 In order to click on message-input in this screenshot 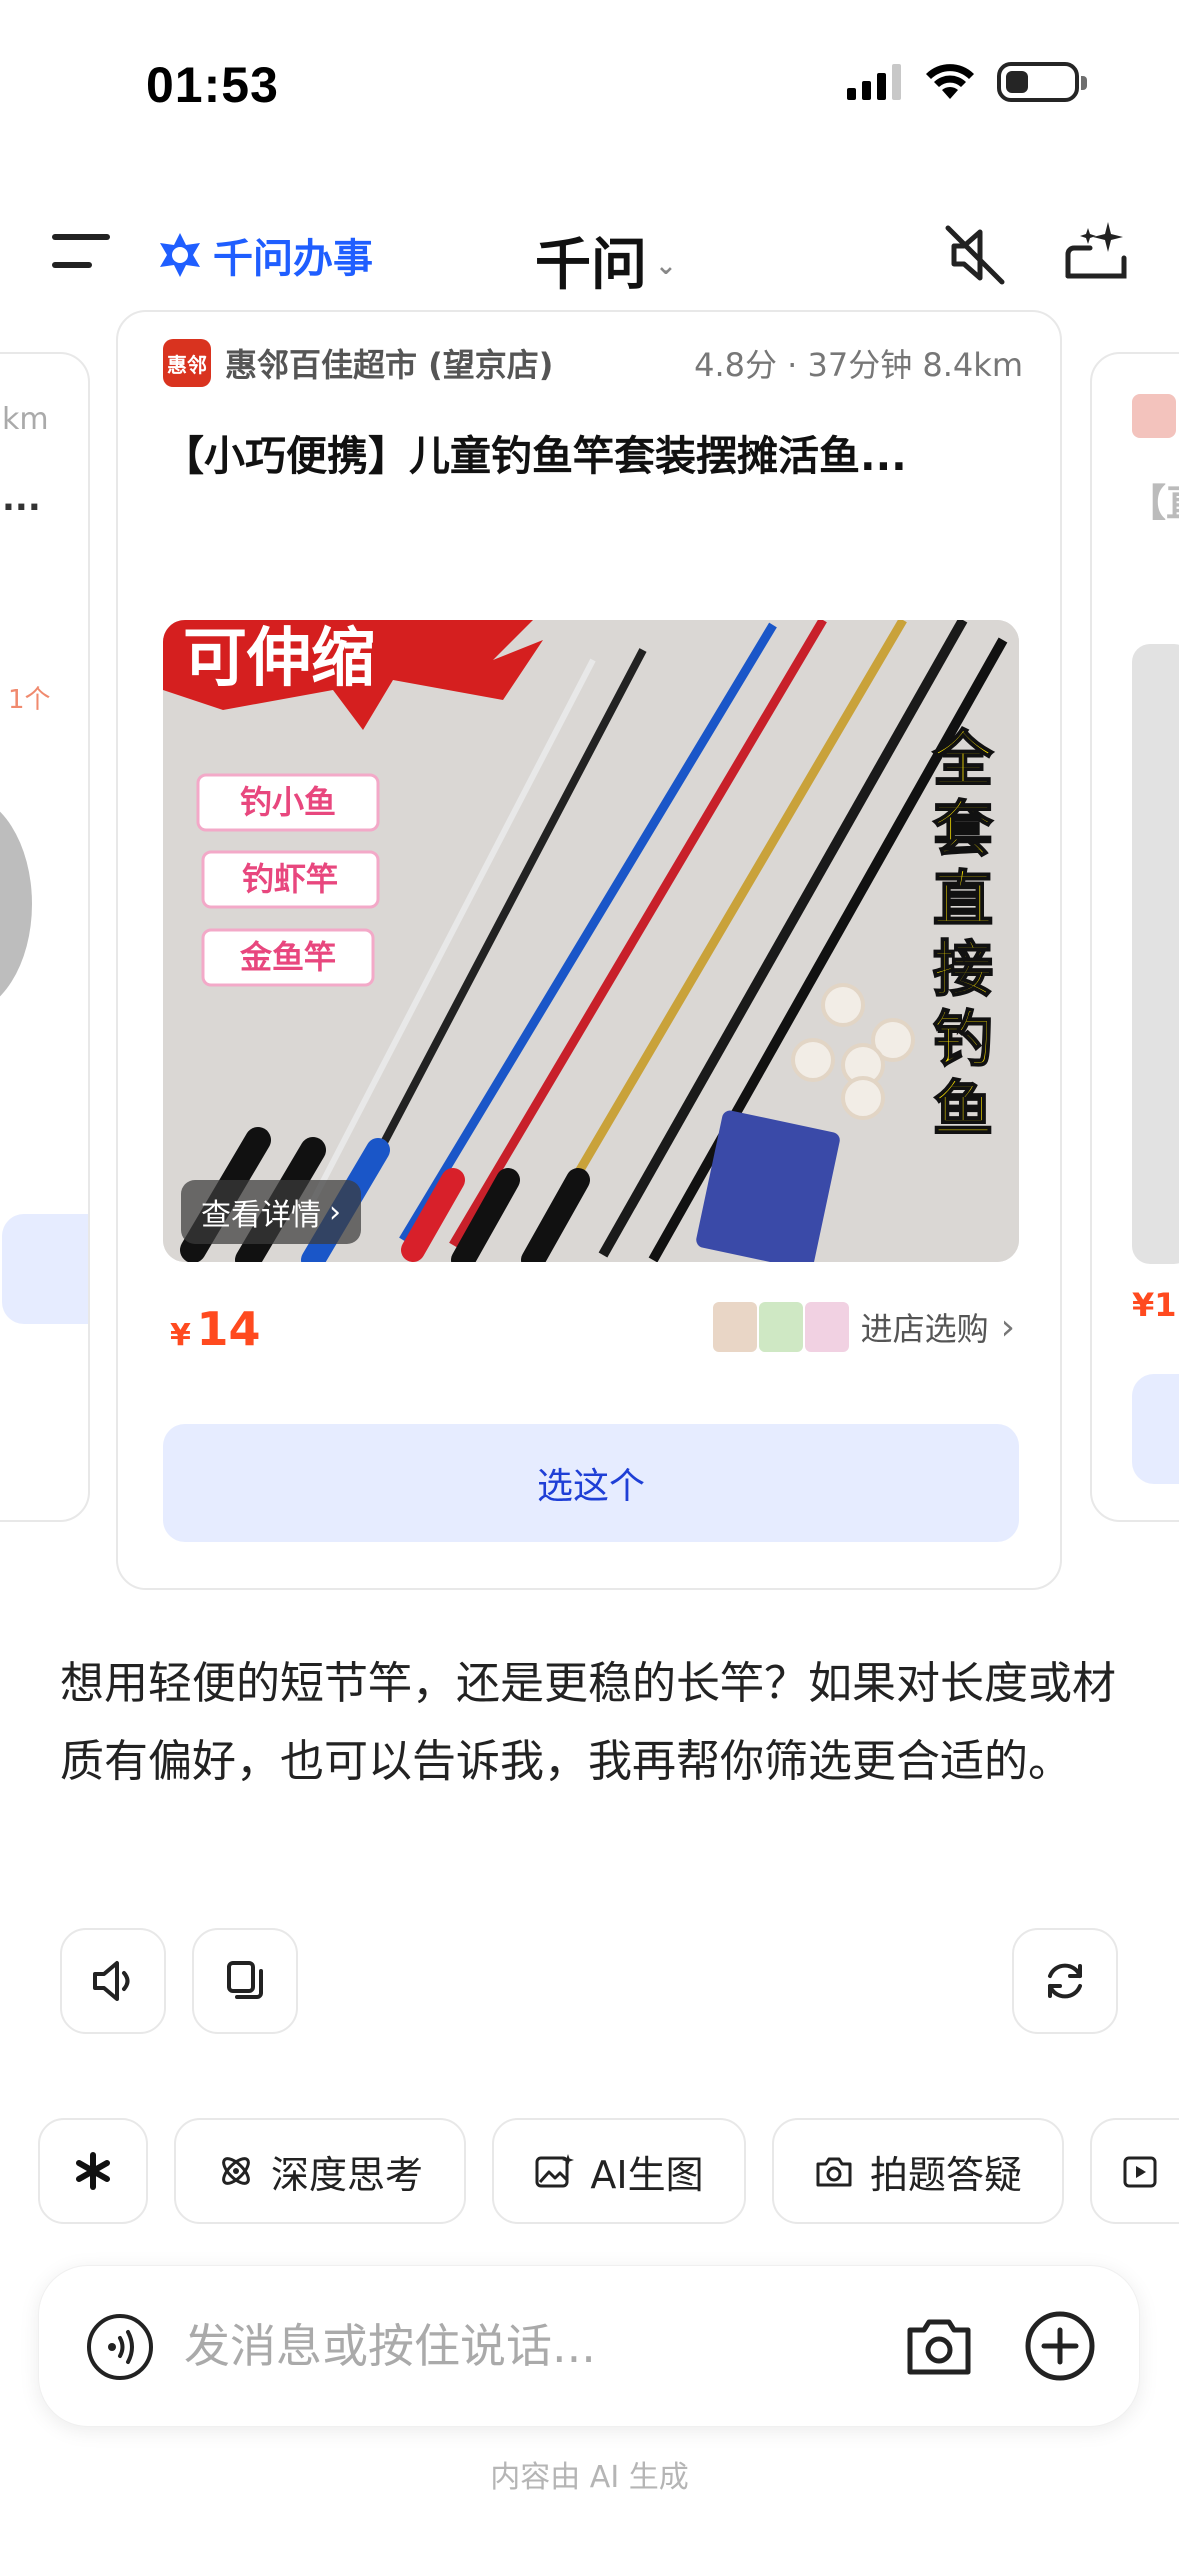, I will do `click(534, 2346)`.